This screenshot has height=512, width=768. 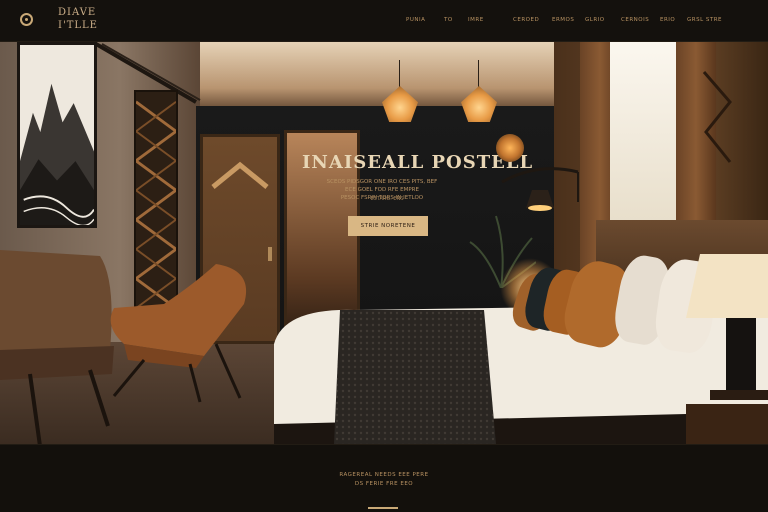 I want to click on footer-line-2: DS FERIE FRE EEO, so click(x=384, y=484).